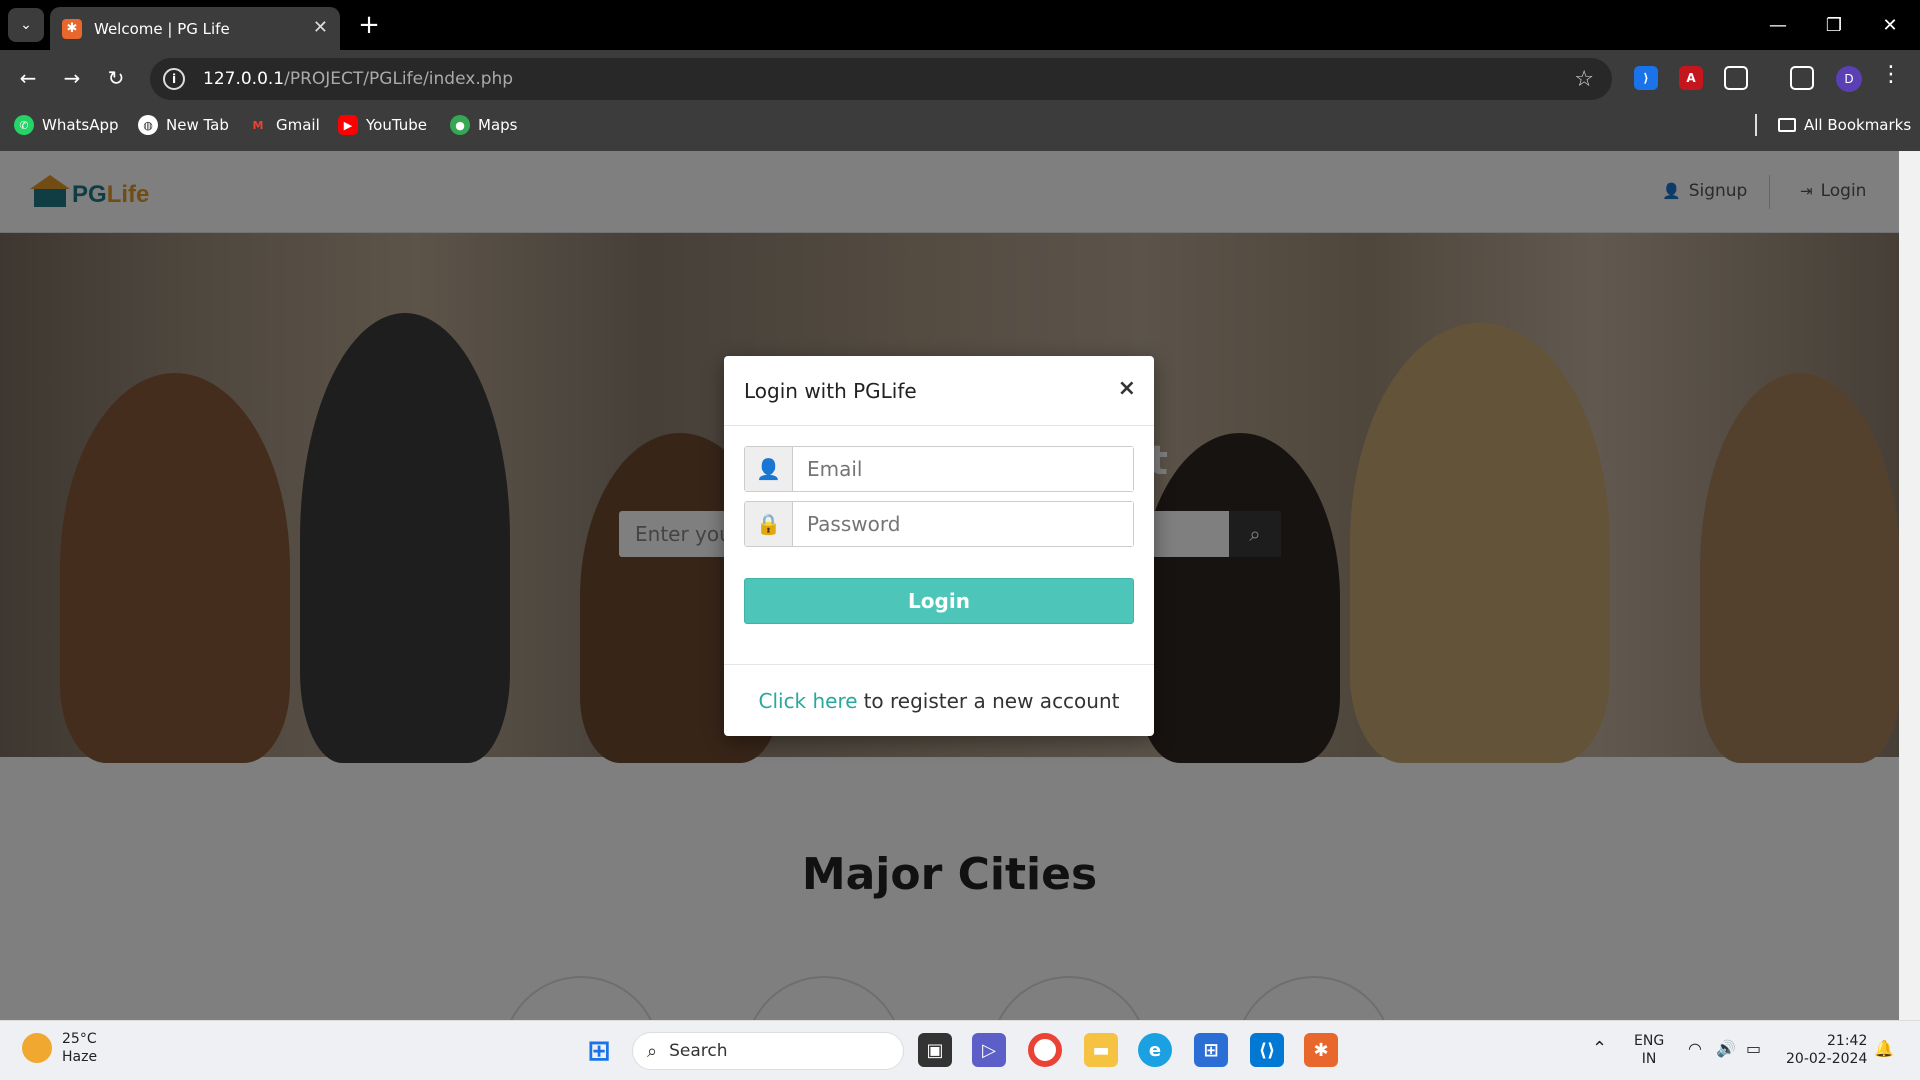 This screenshot has height=1080, width=1920. Describe the element at coordinates (399, 79) in the screenshot. I see `url-path: /PROJECT/PGLife/index.php` at that location.